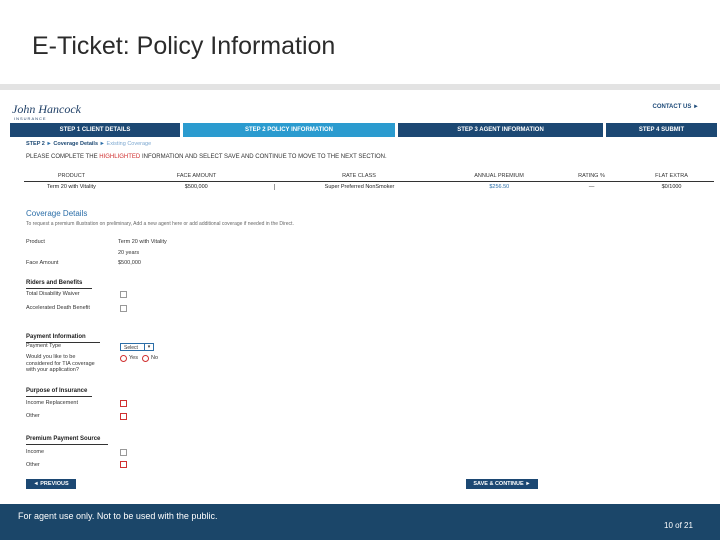 This screenshot has height=540, width=720. I want to click on col-annual-premium: ANNUAL PREMIUM, so click(499, 176).